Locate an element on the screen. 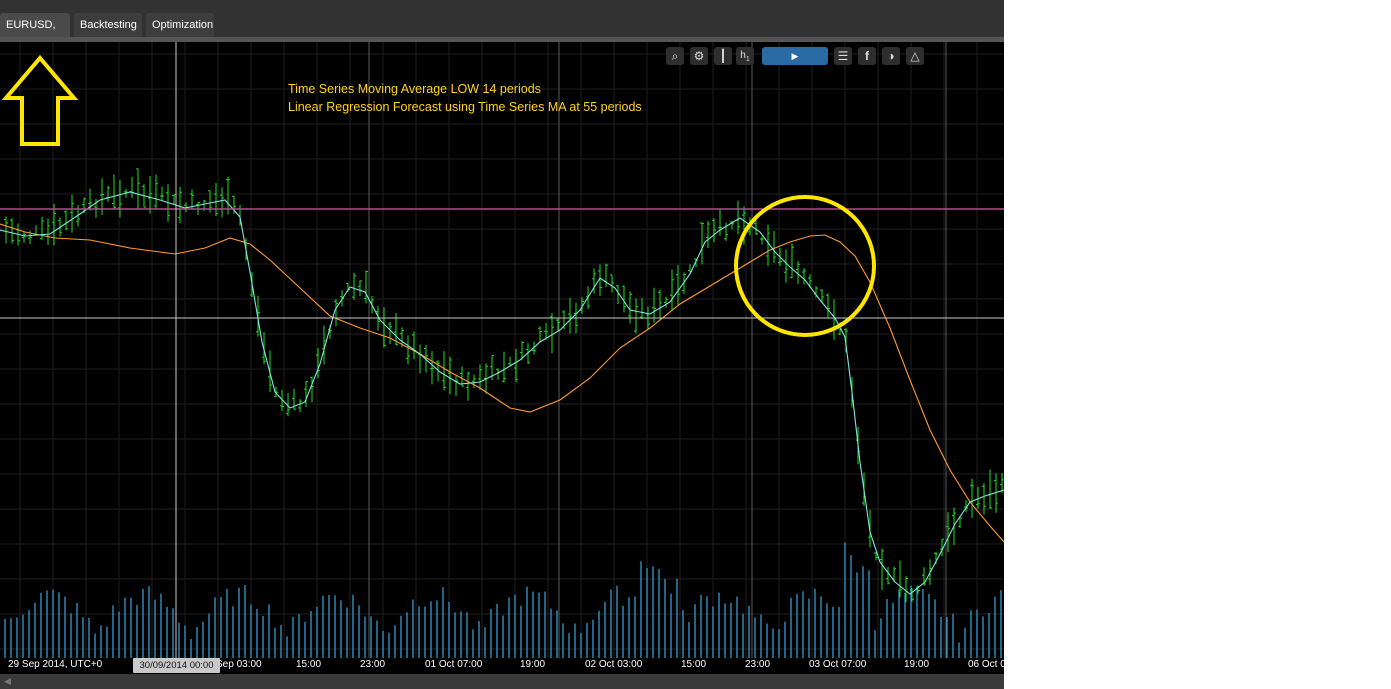 The width and height of the screenshot is (1391, 689). chart-toolbar: ⌕ ⚙ ┃ h1 ▶ ☰ f ◑ △ is located at coordinates (797, 57).